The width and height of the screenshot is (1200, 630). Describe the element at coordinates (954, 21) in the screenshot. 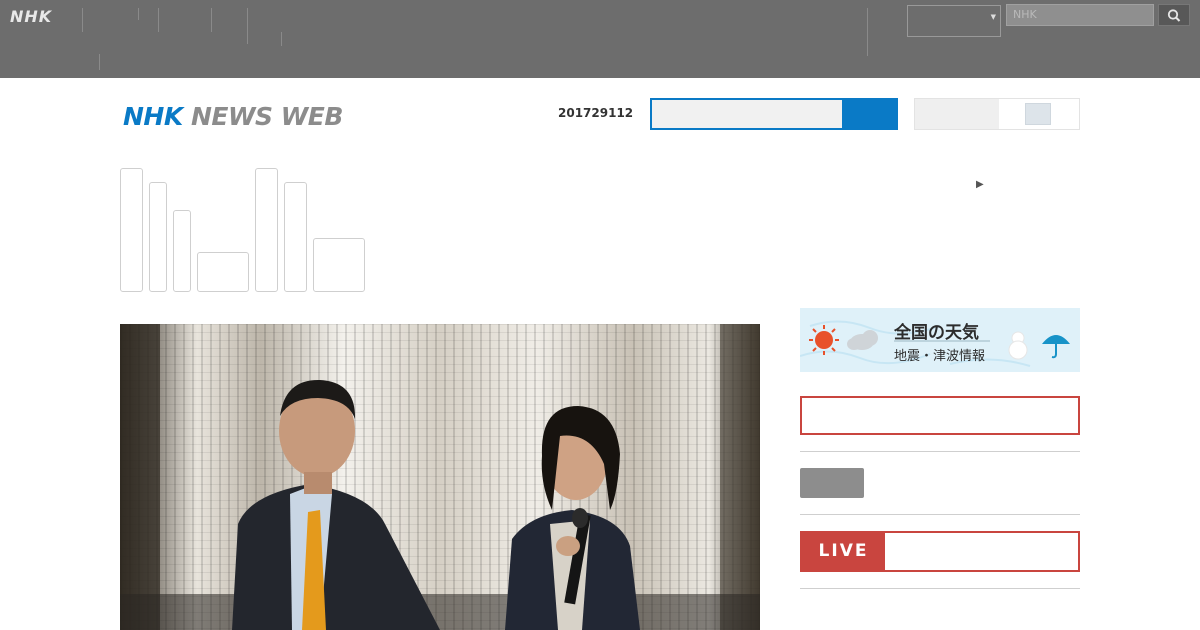

I see `language-select: ﾠﾠ ▼` at that location.